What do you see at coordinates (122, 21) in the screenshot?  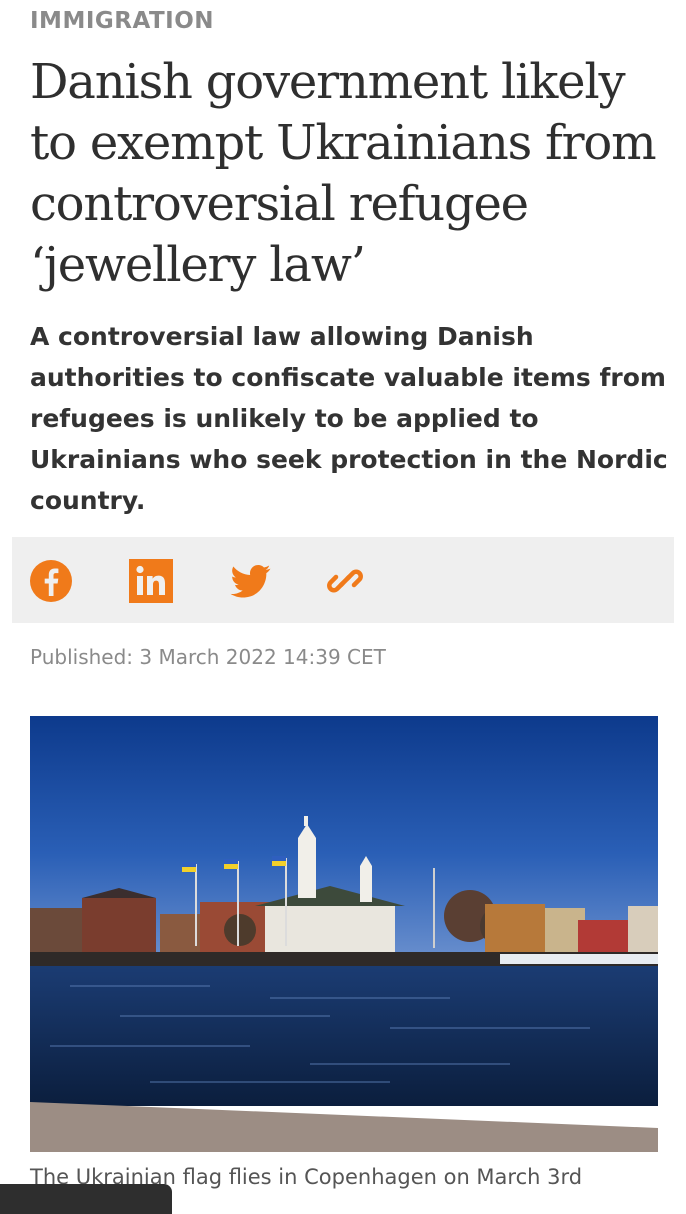 I see `category-label: IMMIGRATION` at bounding box center [122, 21].